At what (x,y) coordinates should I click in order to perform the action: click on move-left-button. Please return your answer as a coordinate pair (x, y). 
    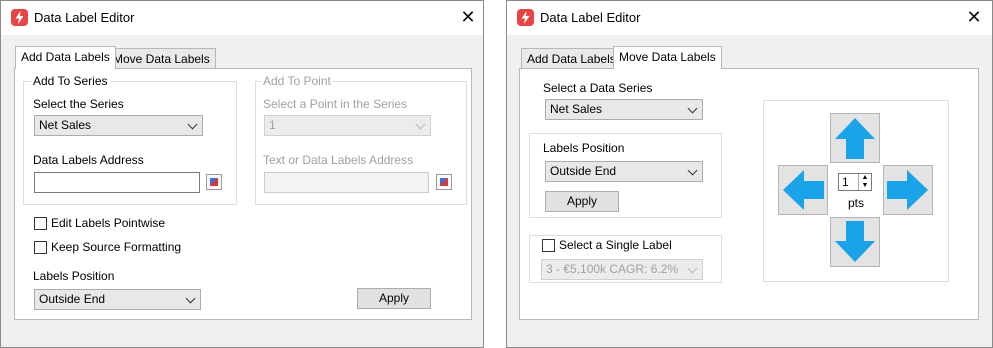
    Looking at the image, I should click on (803, 190).